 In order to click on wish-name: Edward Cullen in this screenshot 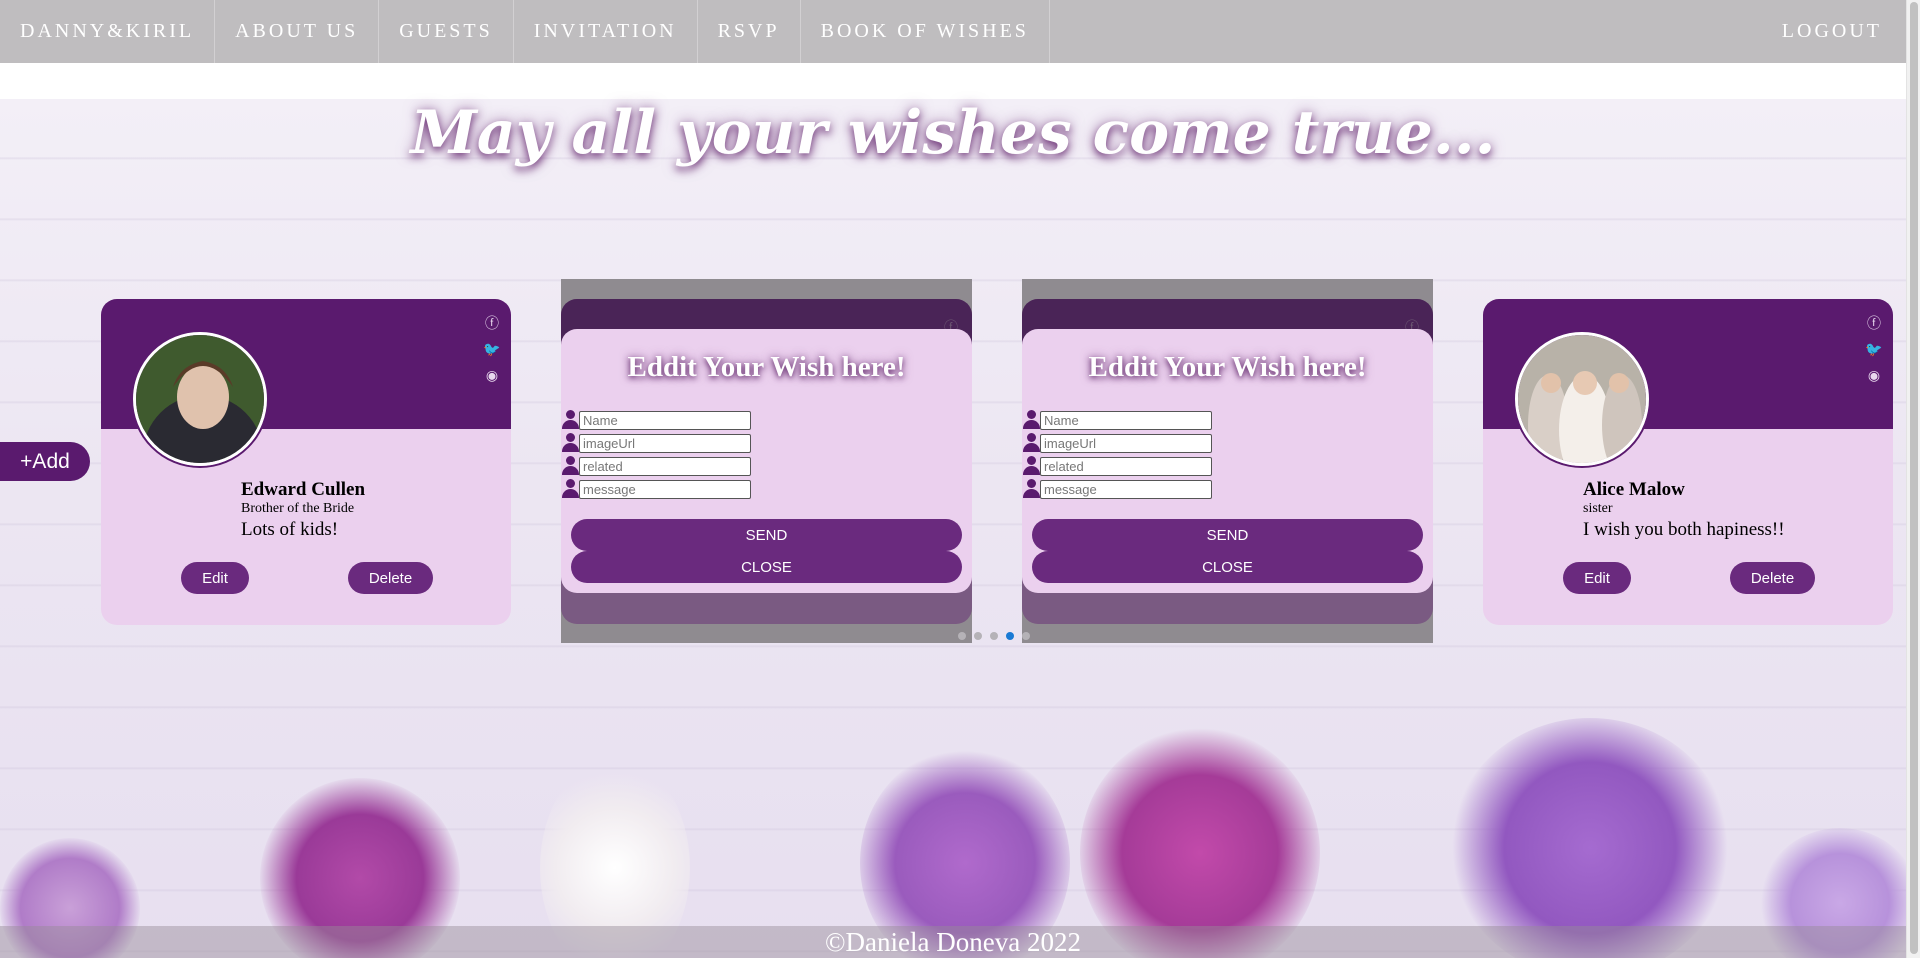, I will do `click(303, 489)`.